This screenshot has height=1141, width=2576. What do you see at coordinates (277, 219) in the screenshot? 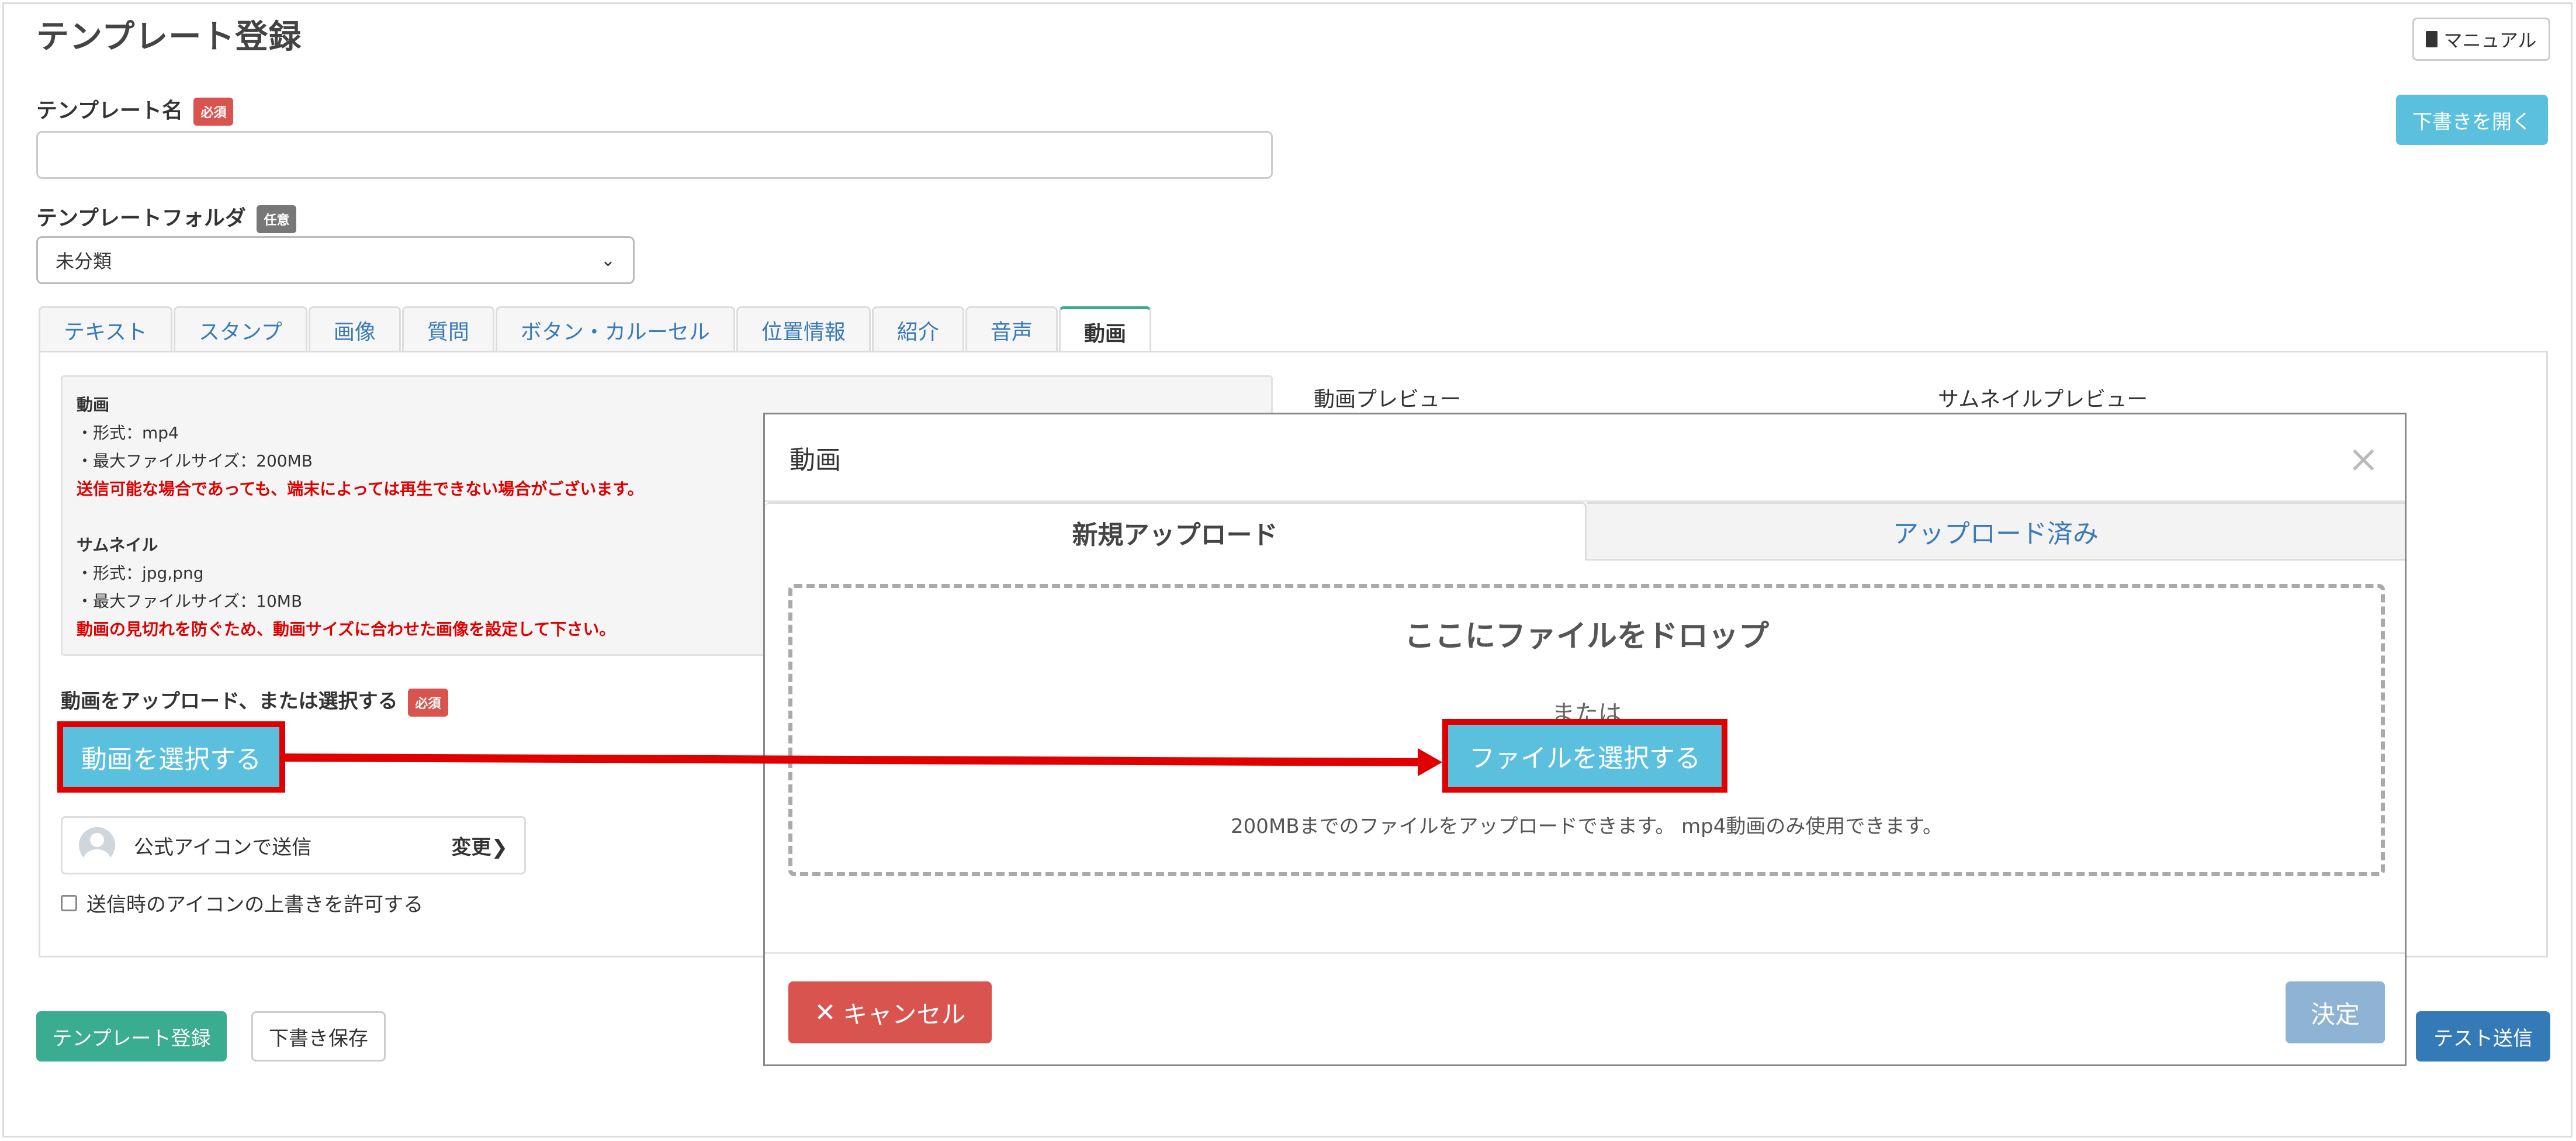
I see `optional-badge: 任意` at bounding box center [277, 219].